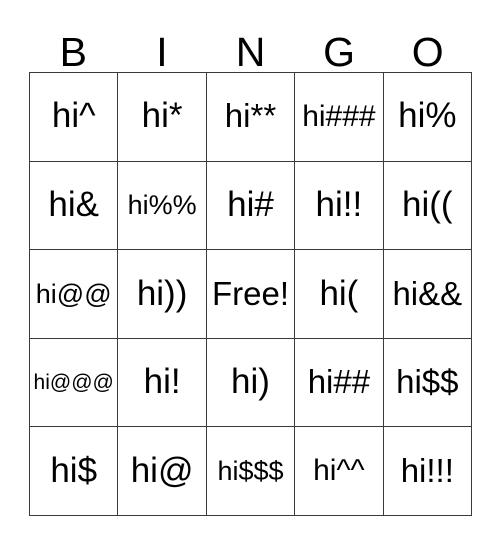 Image resolution: width=500 pixels, height=544 pixels. I want to click on bingo-header-row: B I N G O, so click(250, 48).